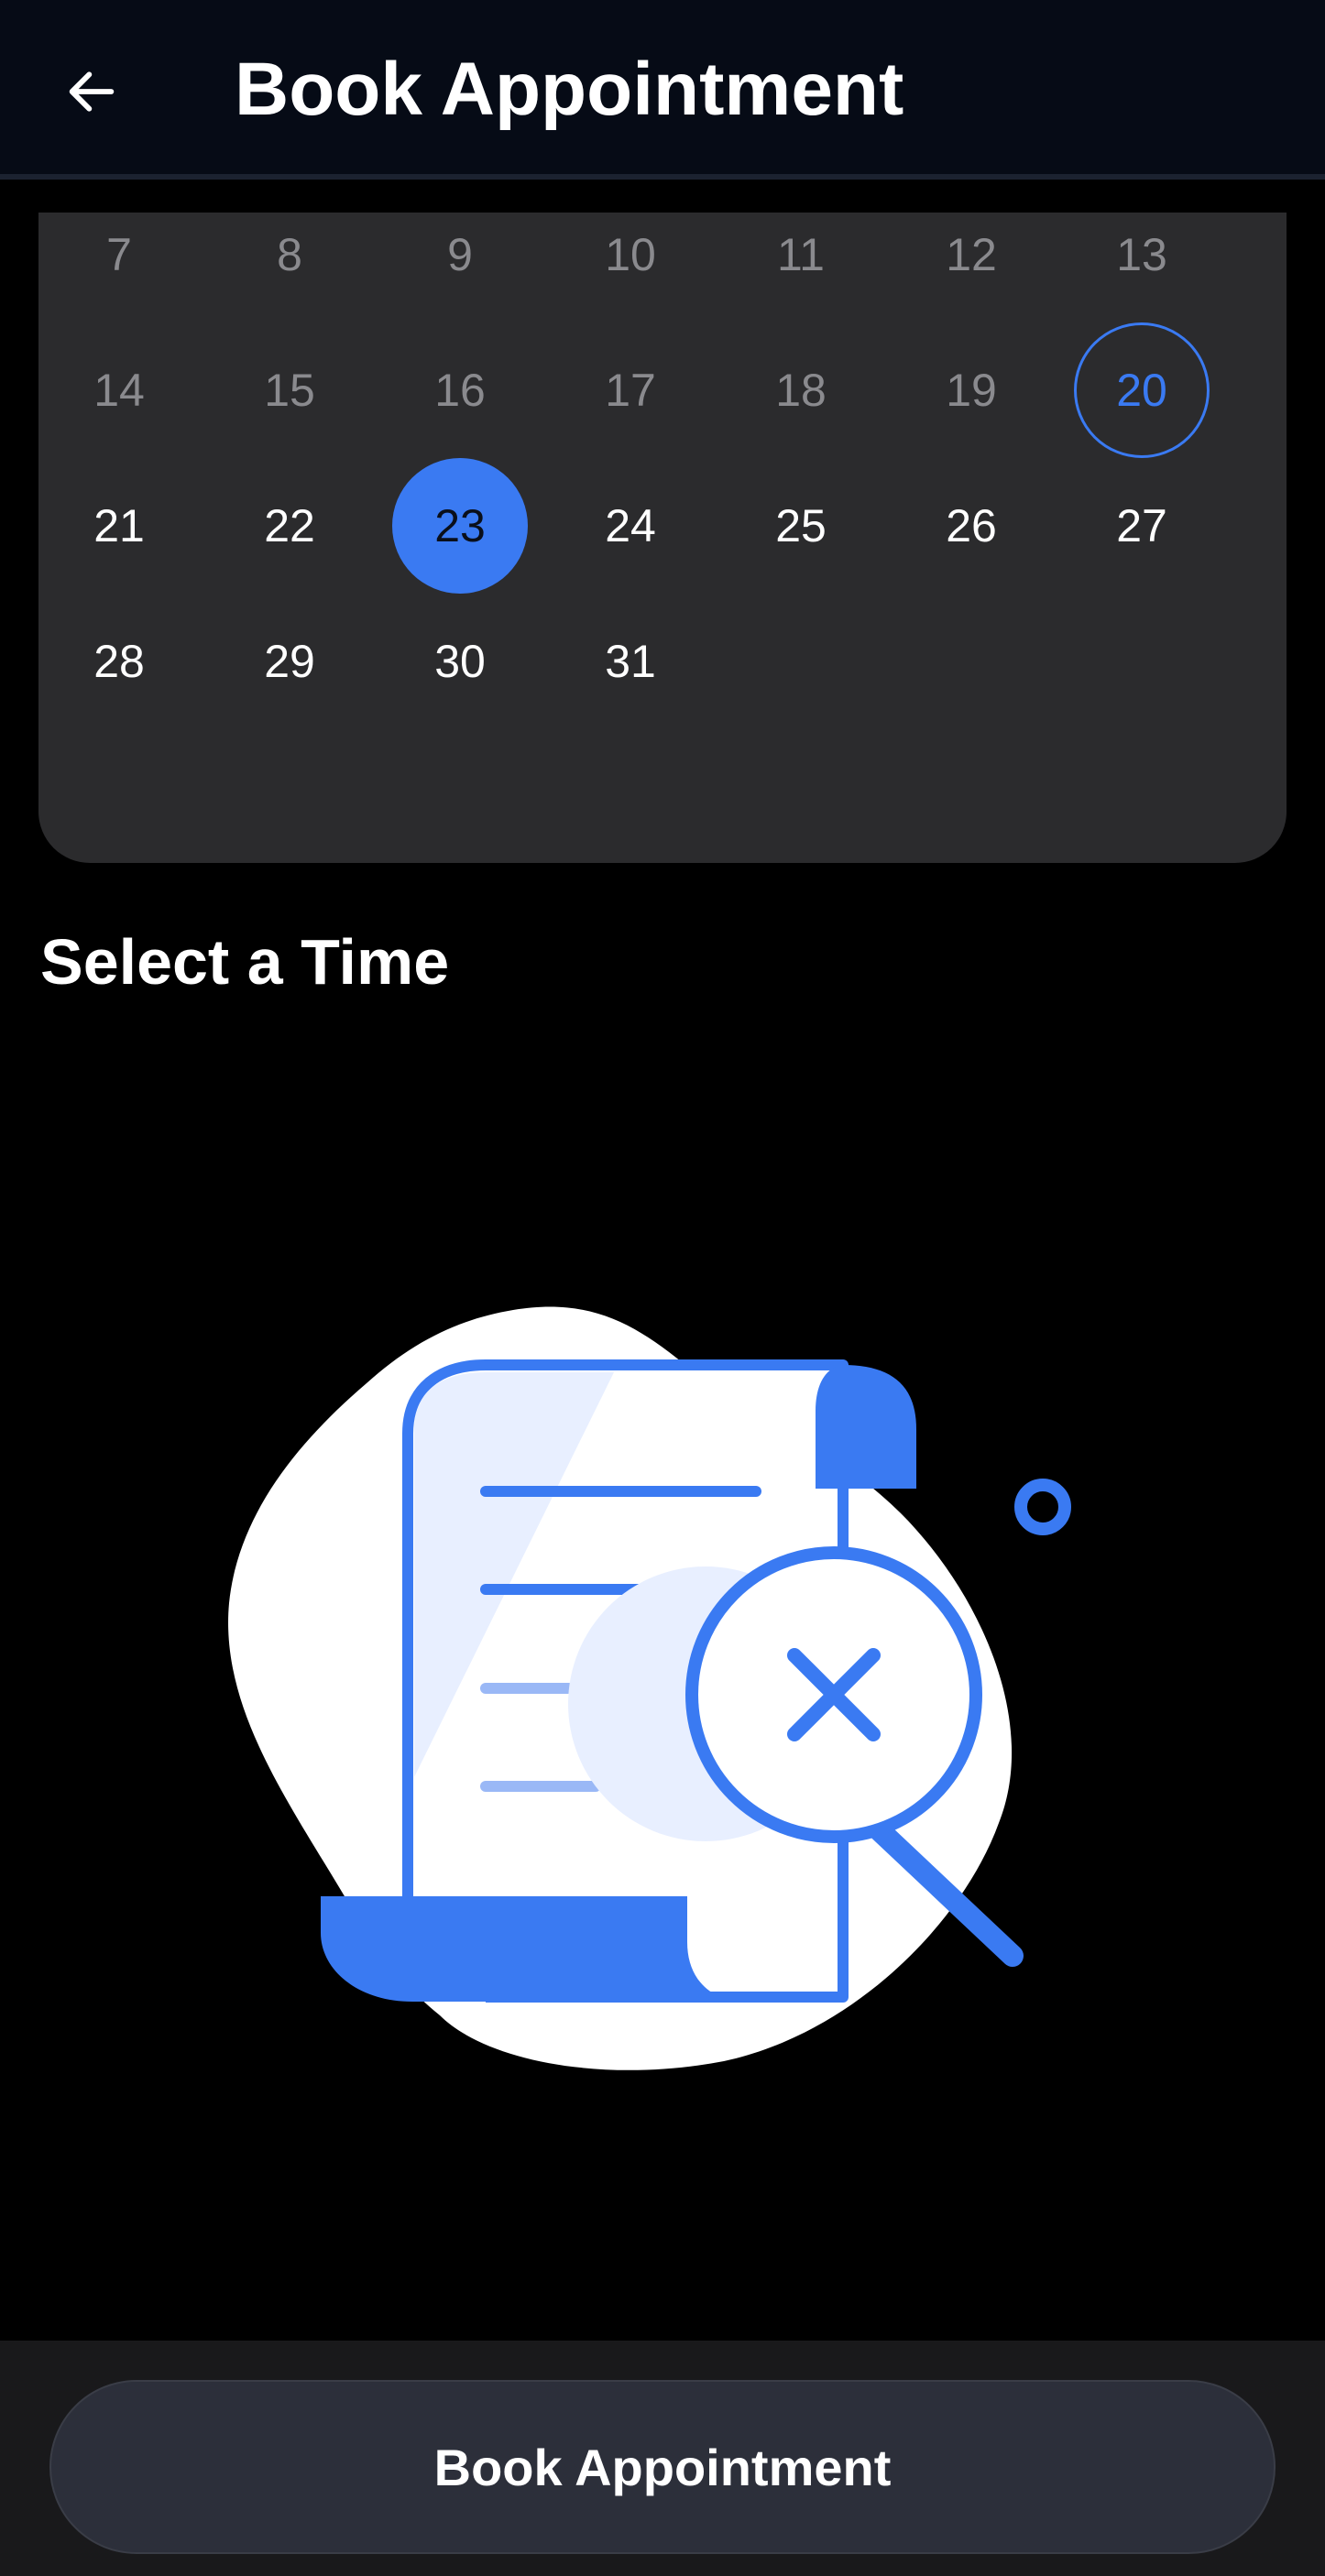  I want to click on back-button, so click(91, 92).